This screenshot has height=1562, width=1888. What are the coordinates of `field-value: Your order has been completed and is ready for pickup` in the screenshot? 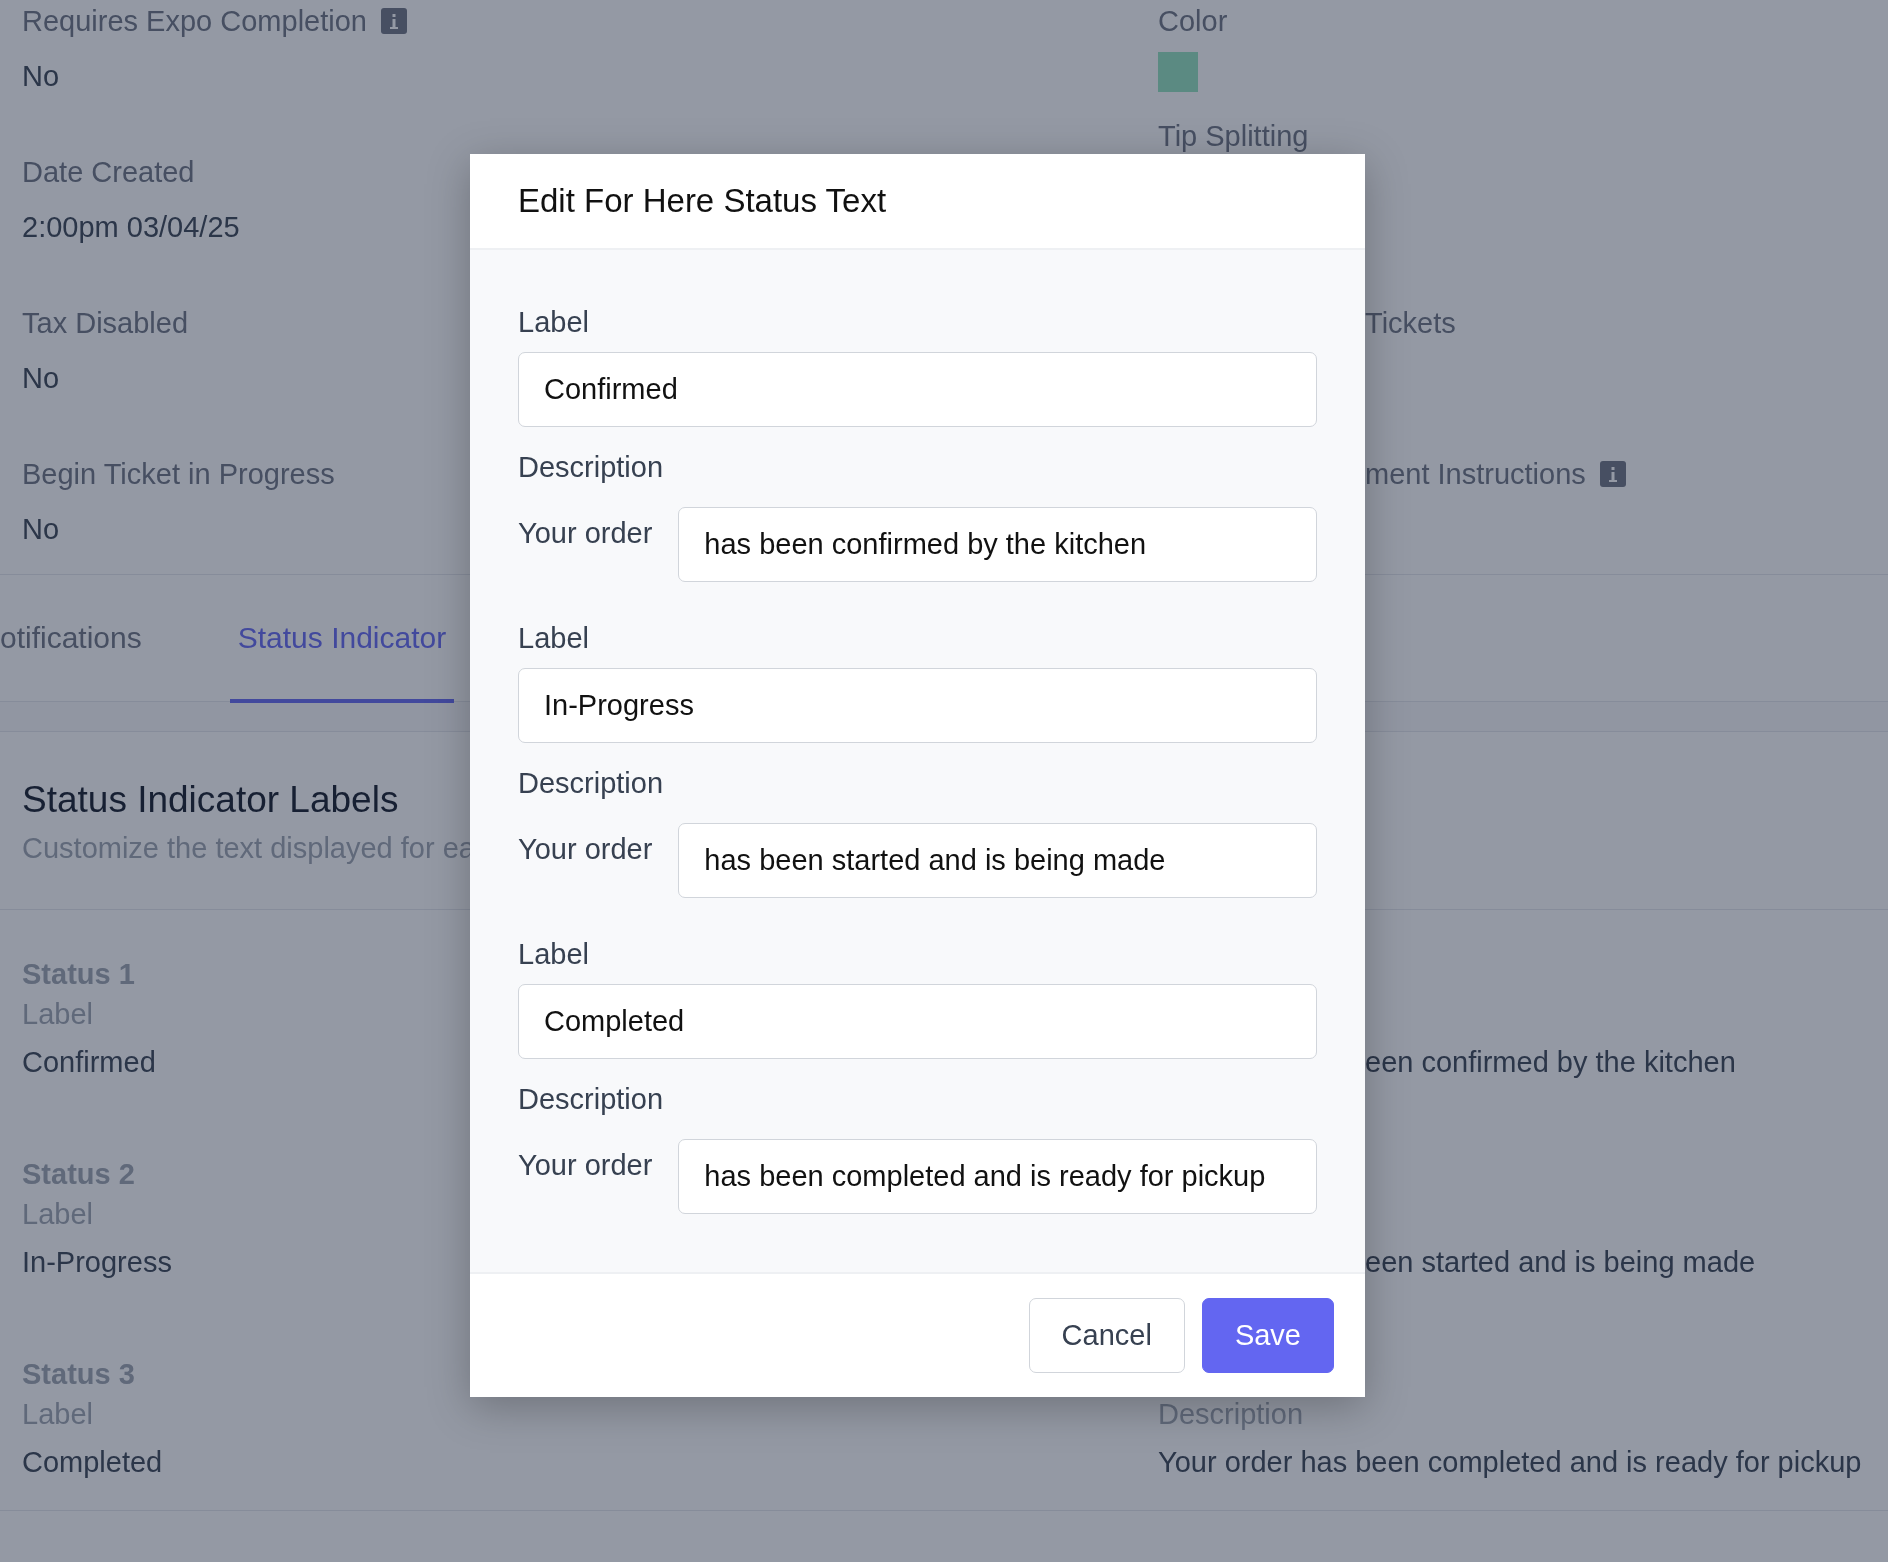 It's located at (1510, 1462).